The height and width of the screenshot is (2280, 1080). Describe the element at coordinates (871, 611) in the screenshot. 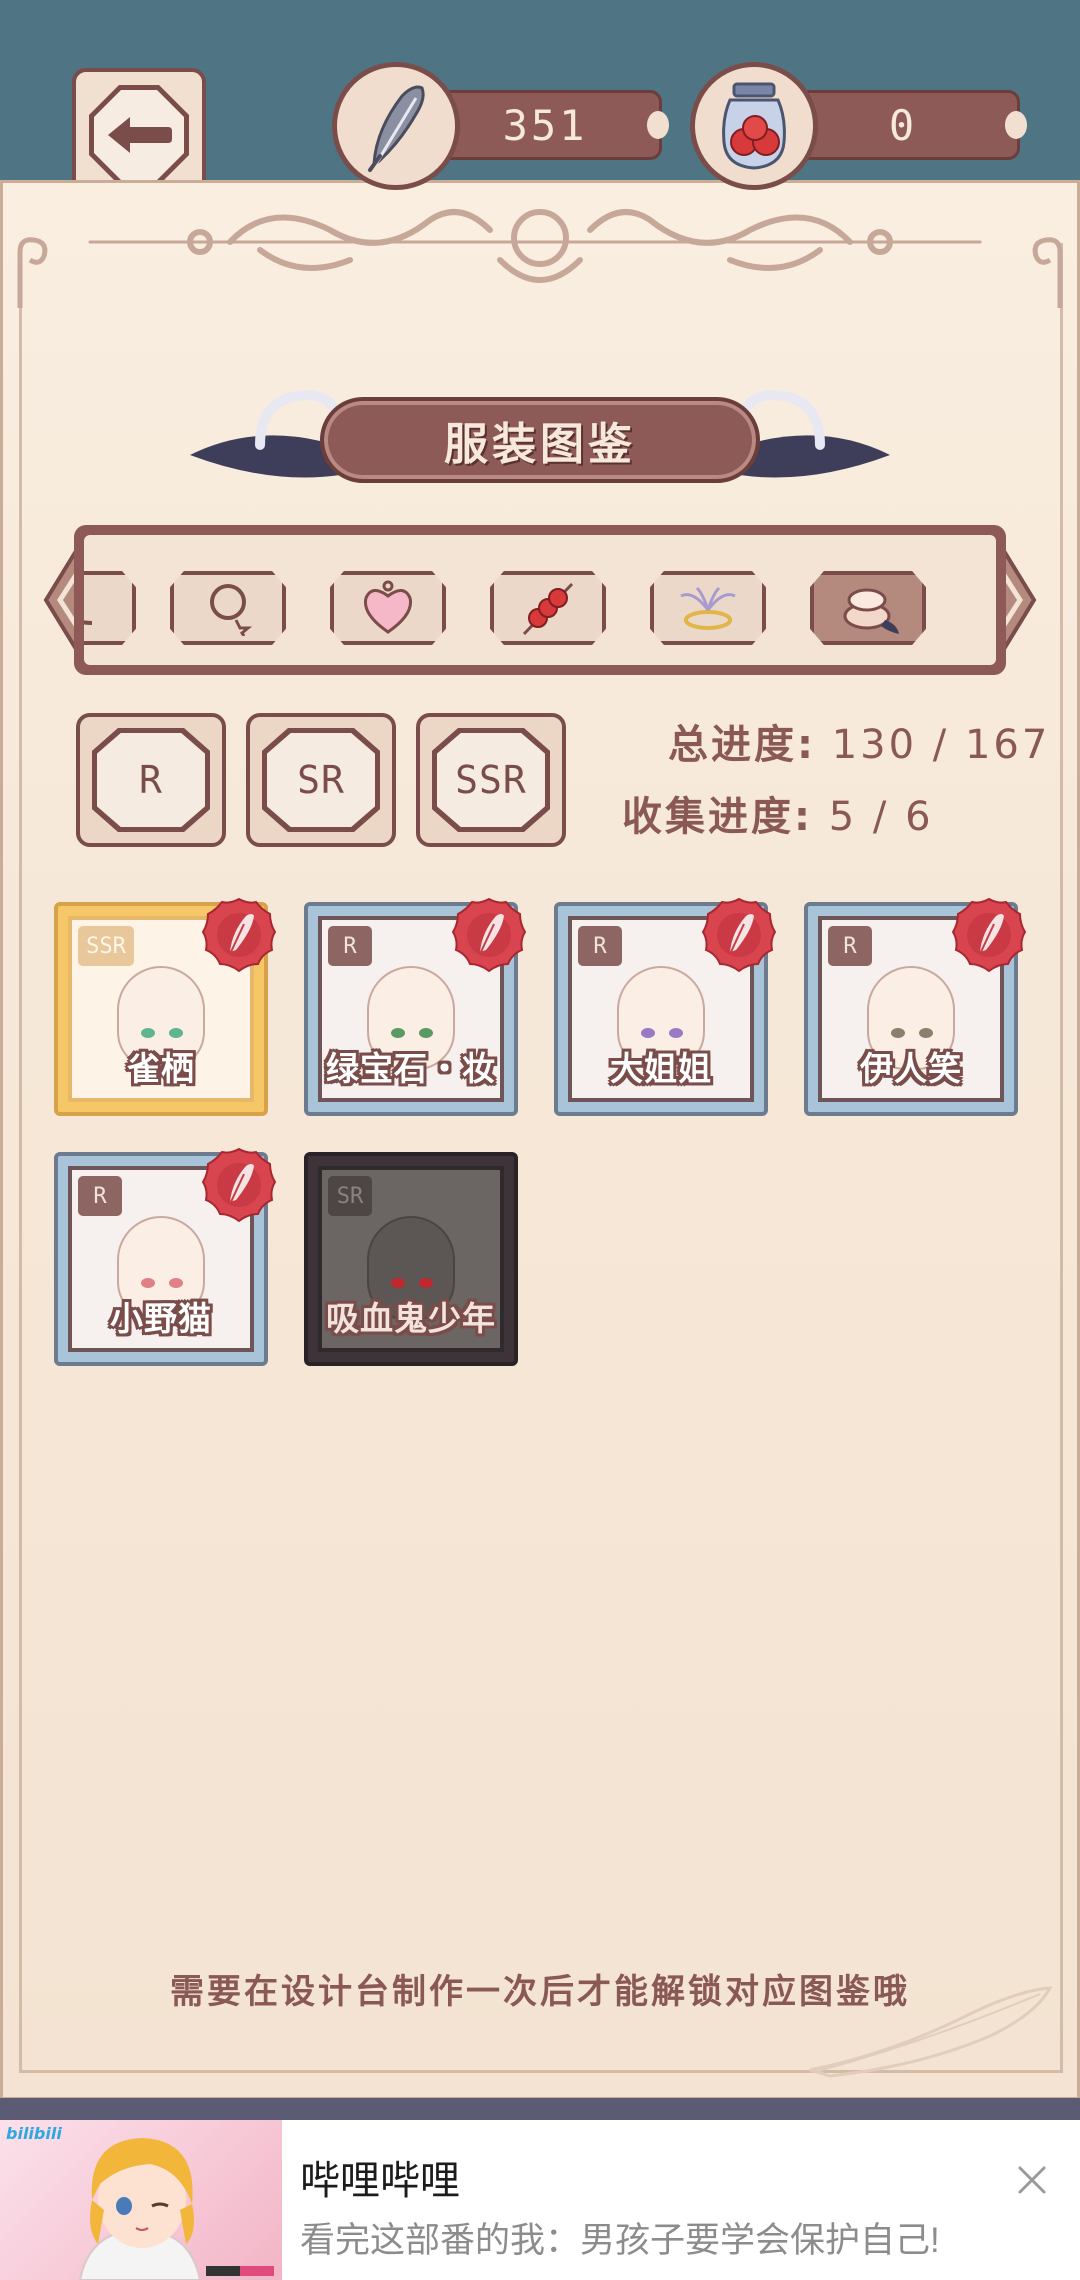

I see `compact-mirror-icon` at that location.